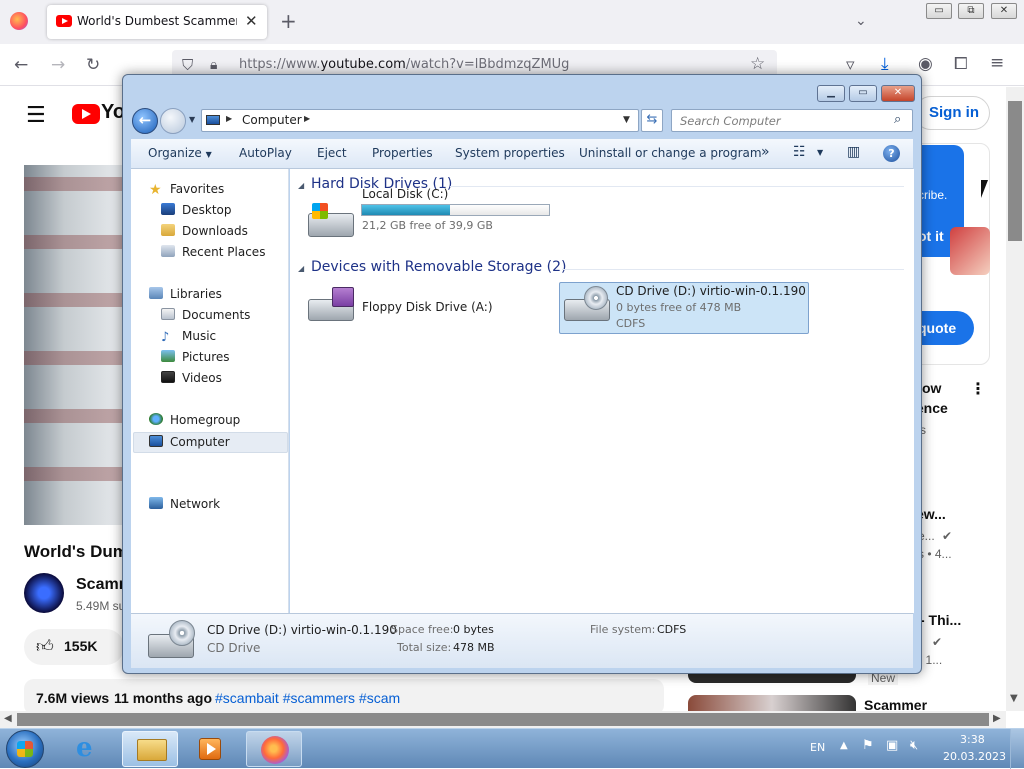 Image resolution: width=1024 pixels, height=769 pixels. Describe the element at coordinates (274, 749) in the screenshot. I see `taskbar-firefox` at that location.